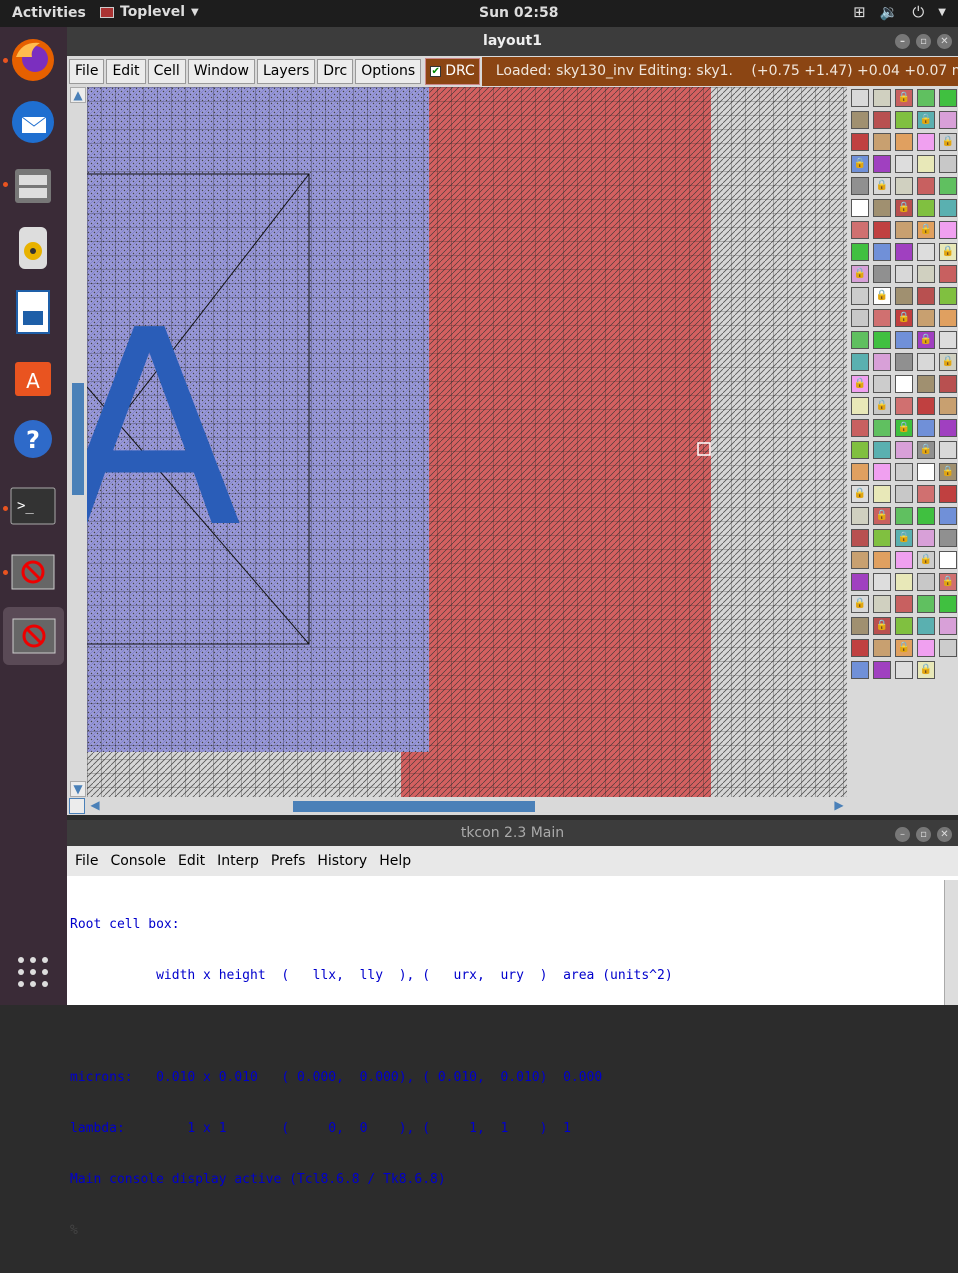 This screenshot has width=958, height=1273. Describe the element at coordinates (335, 71) in the screenshot. I see `menu-drc: Drc` at that location.